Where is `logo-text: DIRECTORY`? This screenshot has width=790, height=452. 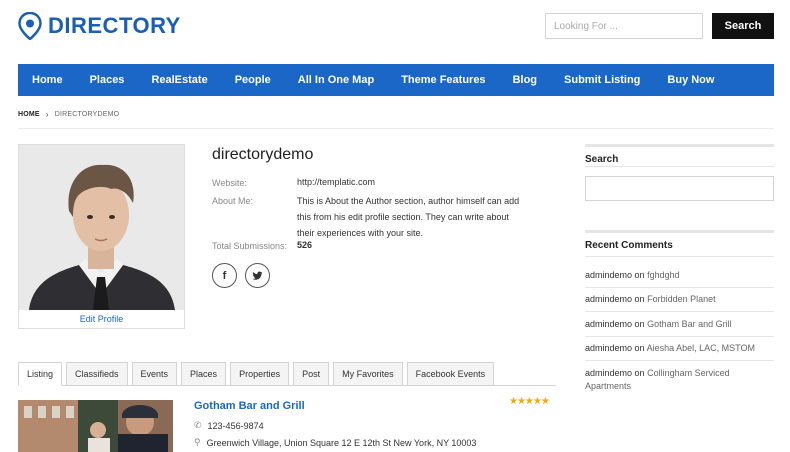
logo-text: DIRECTORY is located at coordinates (114, 25).